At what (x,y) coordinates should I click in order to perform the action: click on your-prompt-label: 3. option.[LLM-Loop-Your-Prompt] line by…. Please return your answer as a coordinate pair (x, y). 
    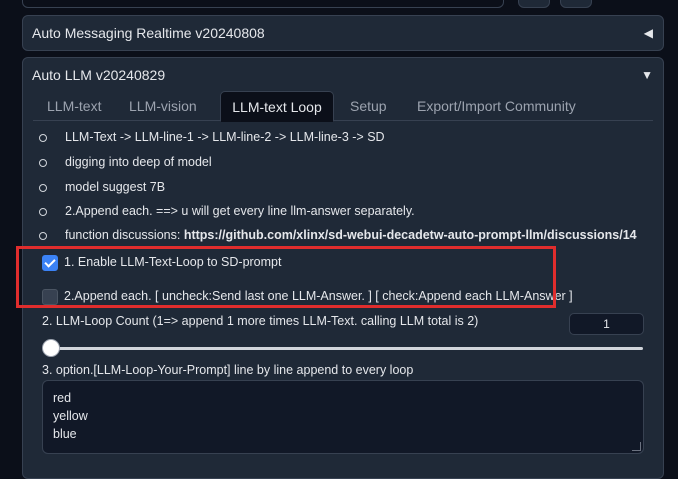
    Looking at the image, I should click on (228, 370).